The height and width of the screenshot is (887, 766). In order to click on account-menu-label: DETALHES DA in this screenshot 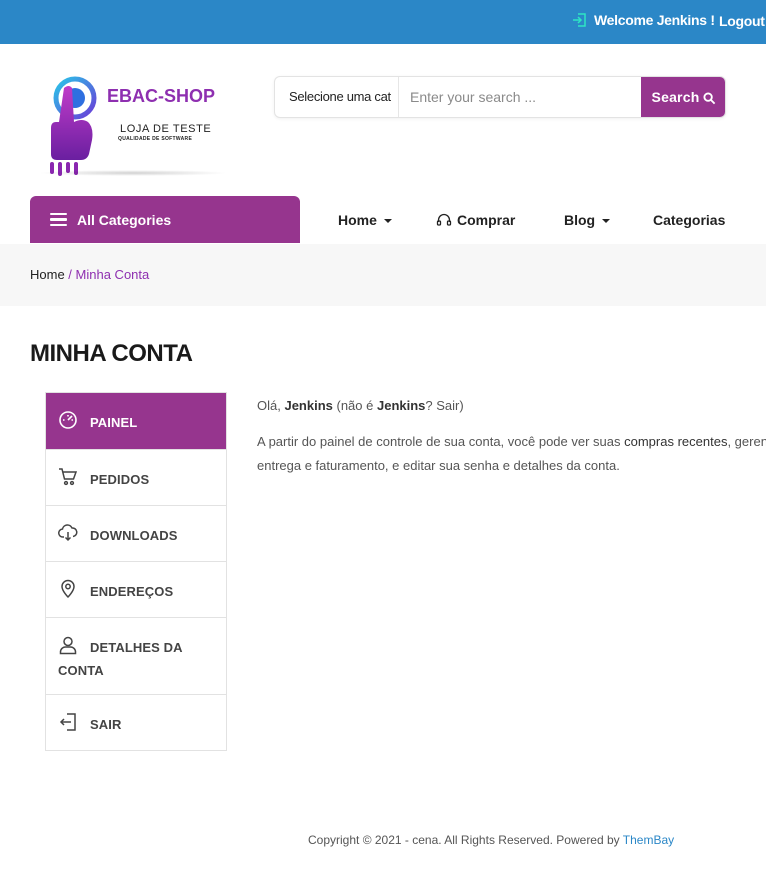, I will do `click(136, 647)`.